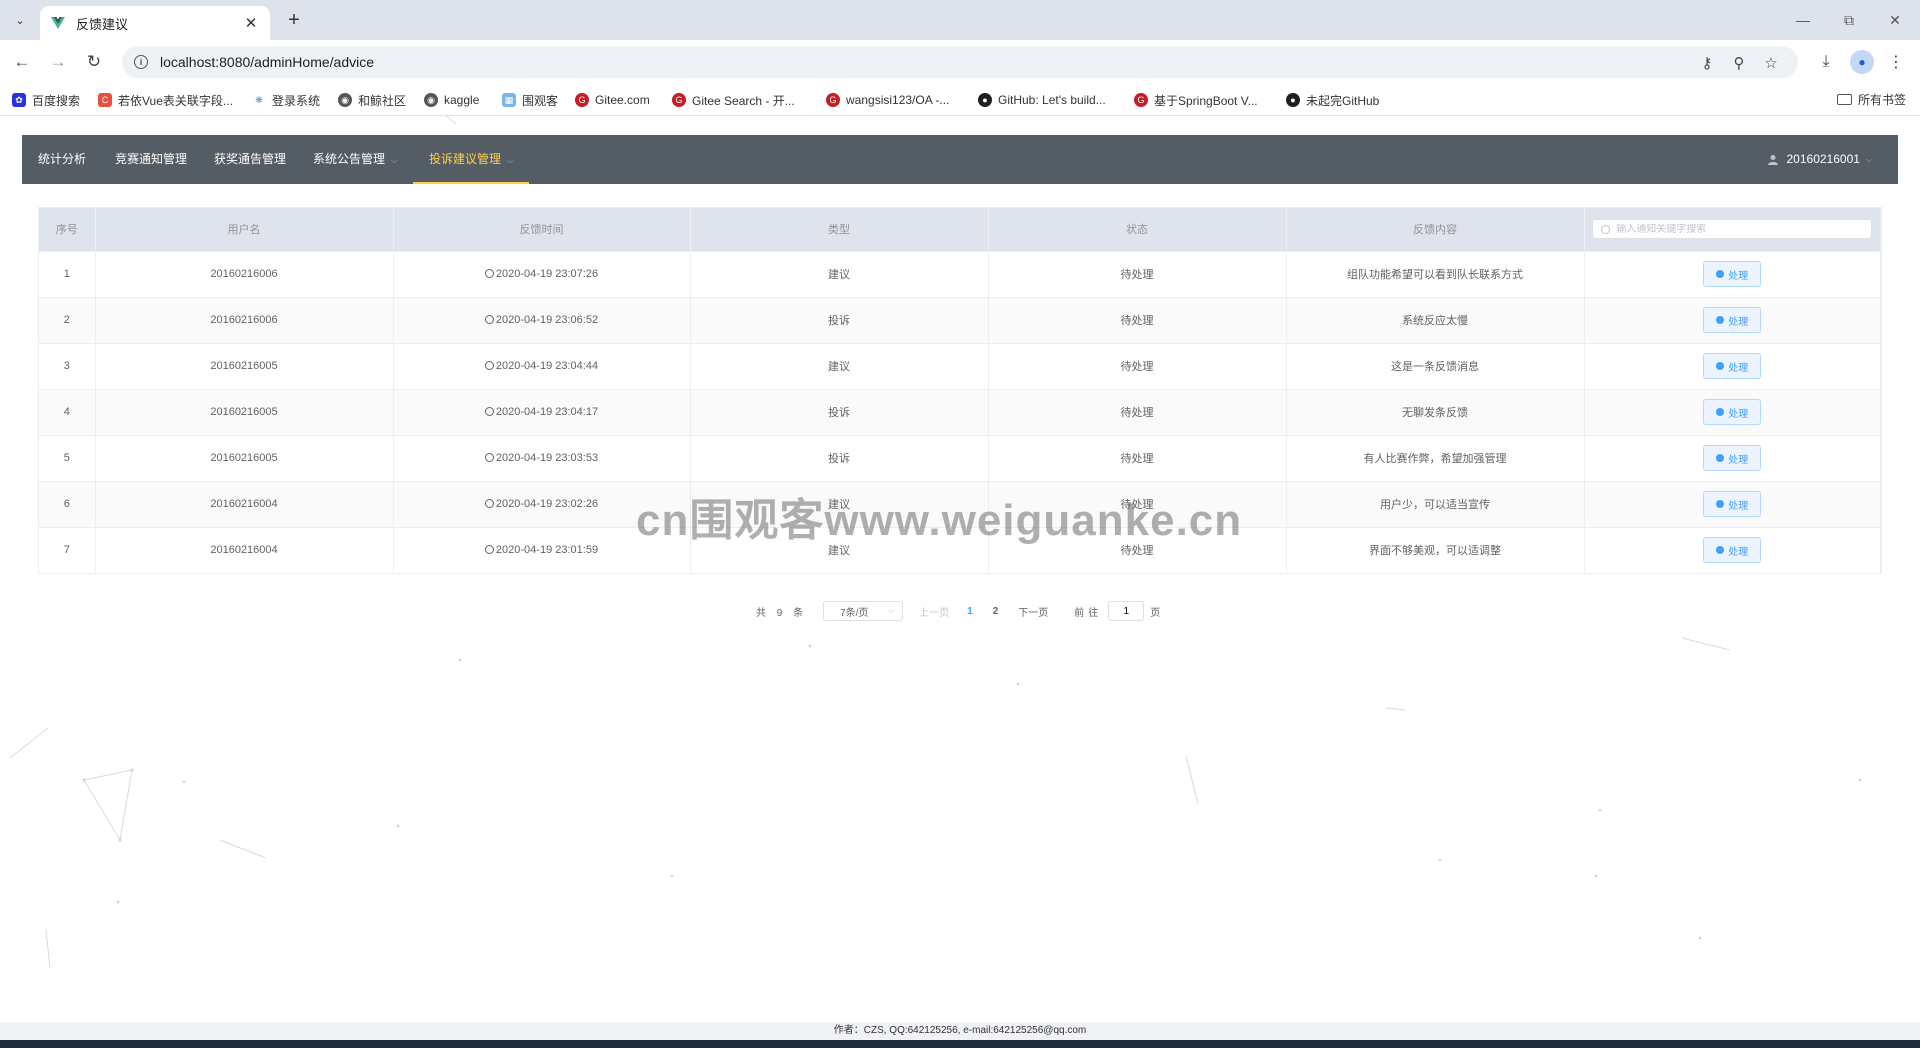 The image size is (1920, 1048). What do you see at coordinates (1033, 611) in the screenshot?
I see `next-page-button: 下一页` at bounding box center [1033, 611].